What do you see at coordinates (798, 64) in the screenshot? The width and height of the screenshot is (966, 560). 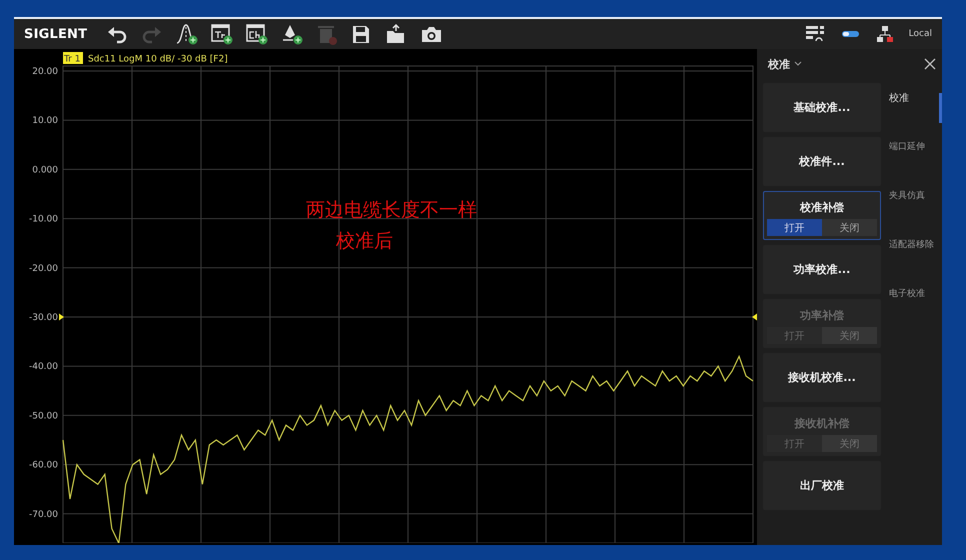 I see `chevron-down-icon` at bounding box center [798, 64].